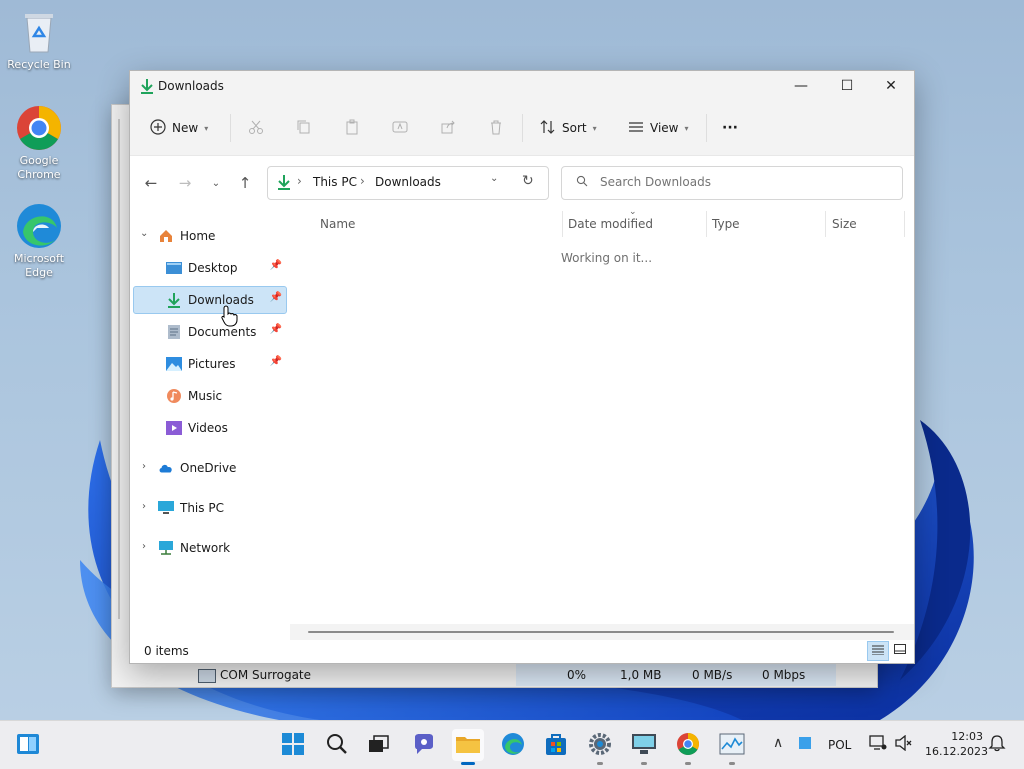 The width and height of the screenshot is (1024, 769). What do you see at coordinates (400, 128) in the screenshot?
I see `rename-button` at bounding box center [400, 128].